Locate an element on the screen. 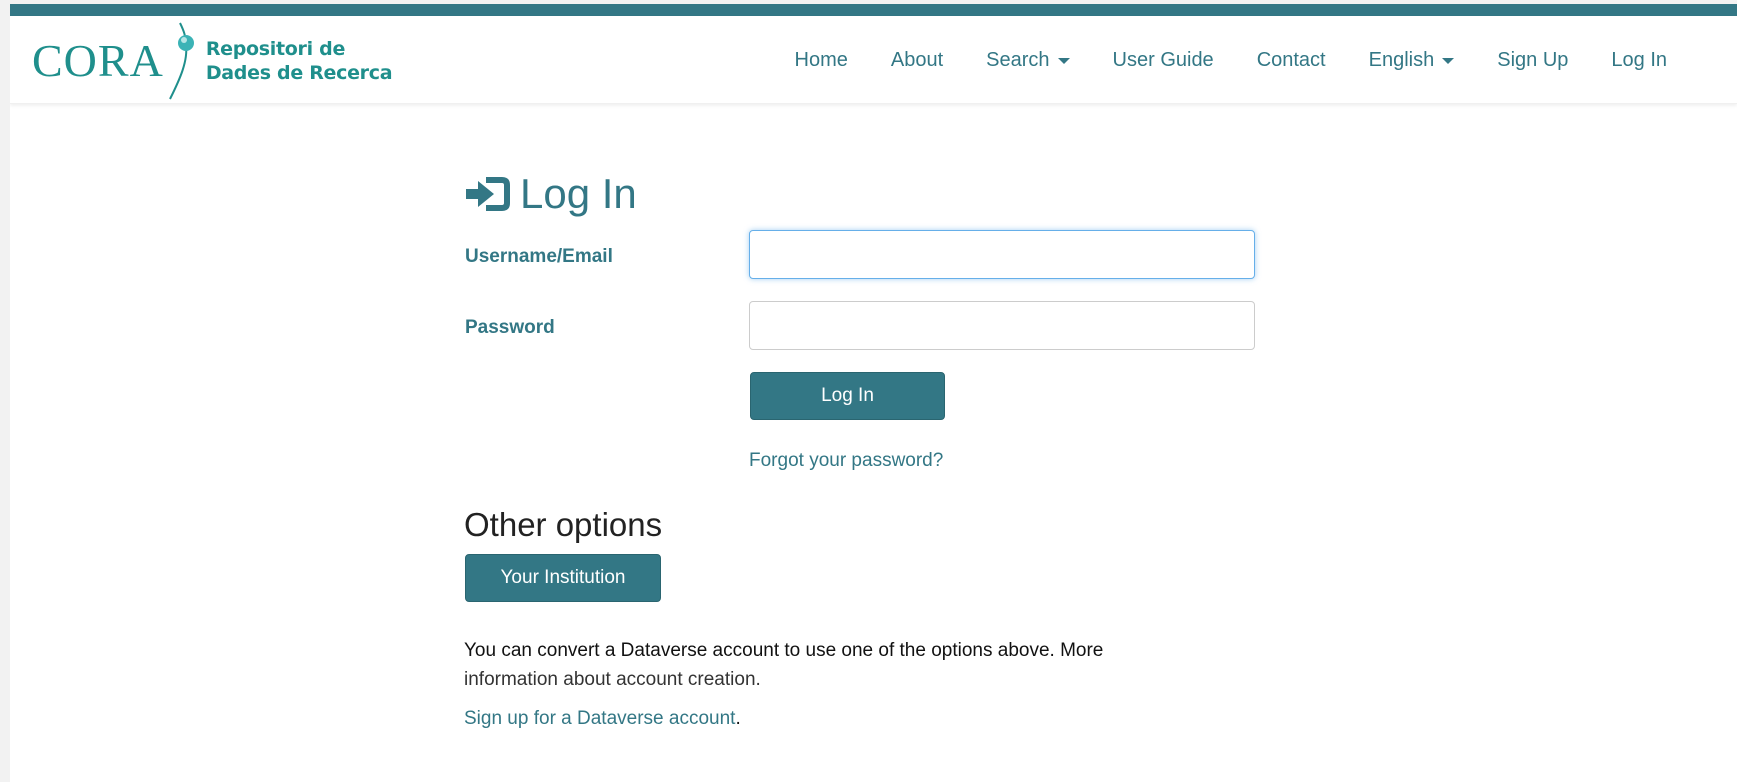 The height and width of the screenshot is (782, 1737). signup-line: Sign up for a Dataverse account. is located at coordinates (602, 719).